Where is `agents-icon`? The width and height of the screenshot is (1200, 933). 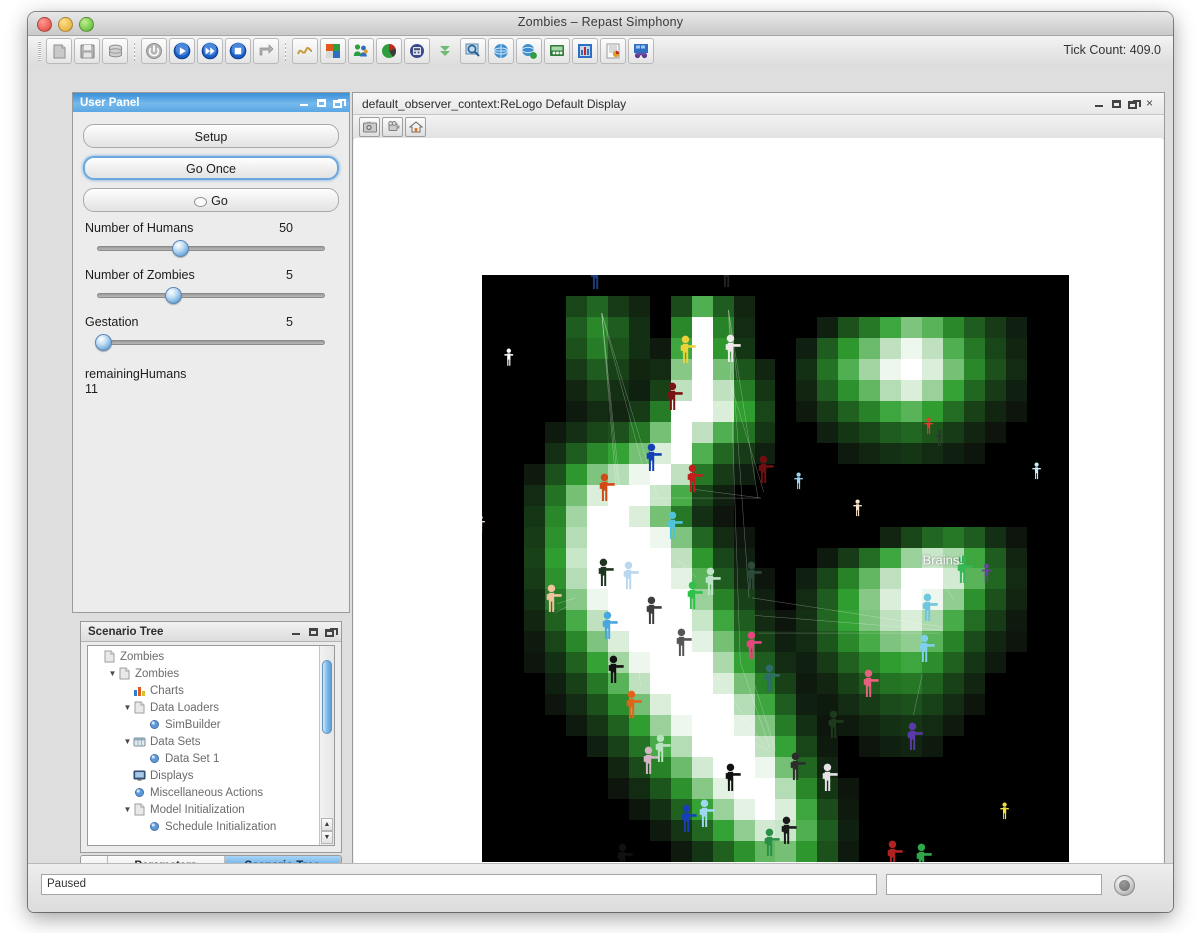 agents-icon is located at coordinates (361, 51).